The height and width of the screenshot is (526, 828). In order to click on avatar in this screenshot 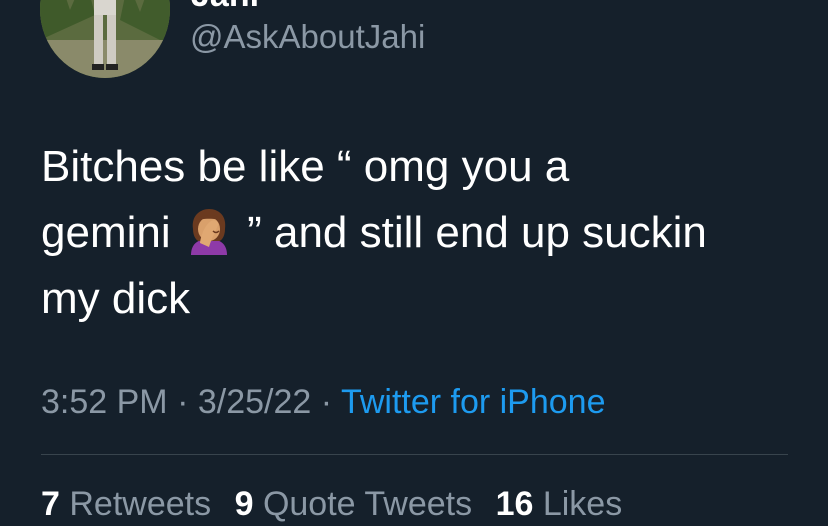, I will do `click(105, 39)`.